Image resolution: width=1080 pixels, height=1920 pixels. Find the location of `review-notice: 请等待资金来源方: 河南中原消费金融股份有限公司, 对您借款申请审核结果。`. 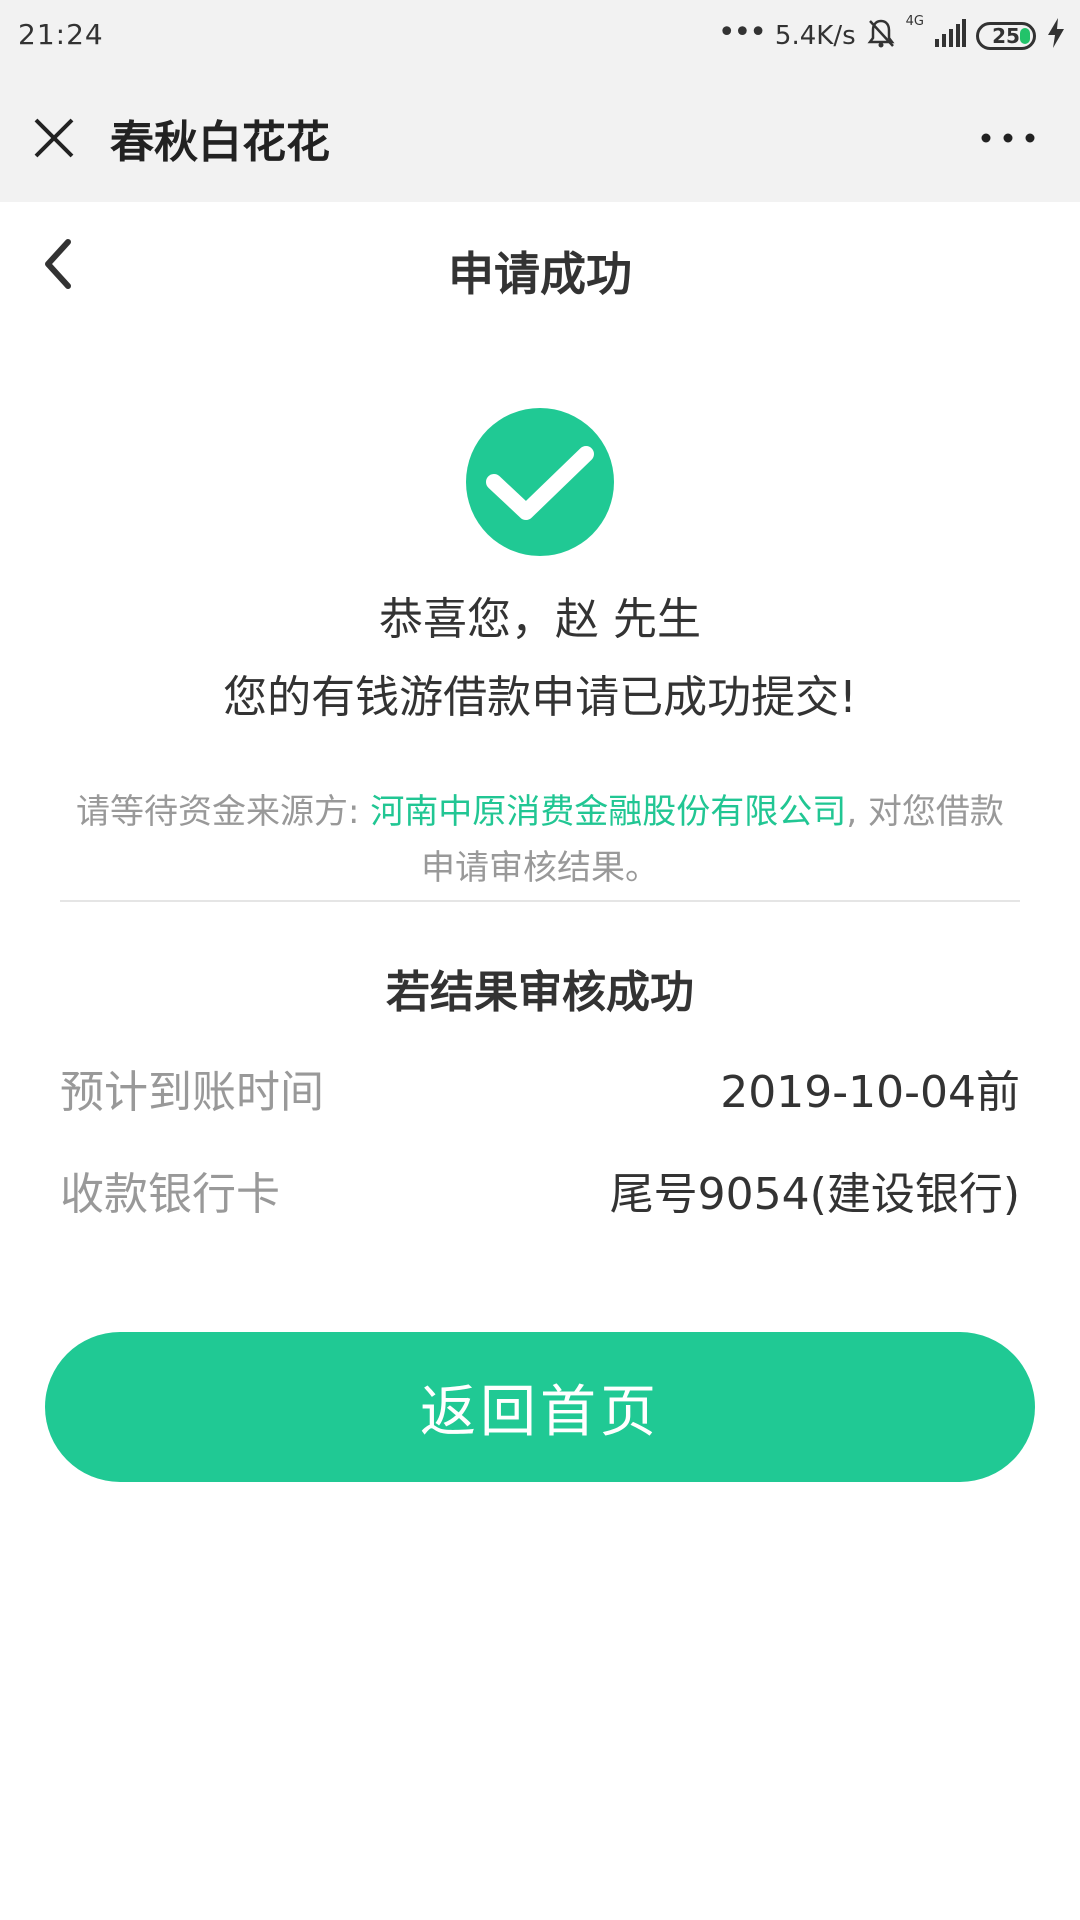

review-notice: 请等待资金来源方: 河南中原消费金融股份有限公司, 对您借款申请审核结果。 is located at coordinates (540, 840).